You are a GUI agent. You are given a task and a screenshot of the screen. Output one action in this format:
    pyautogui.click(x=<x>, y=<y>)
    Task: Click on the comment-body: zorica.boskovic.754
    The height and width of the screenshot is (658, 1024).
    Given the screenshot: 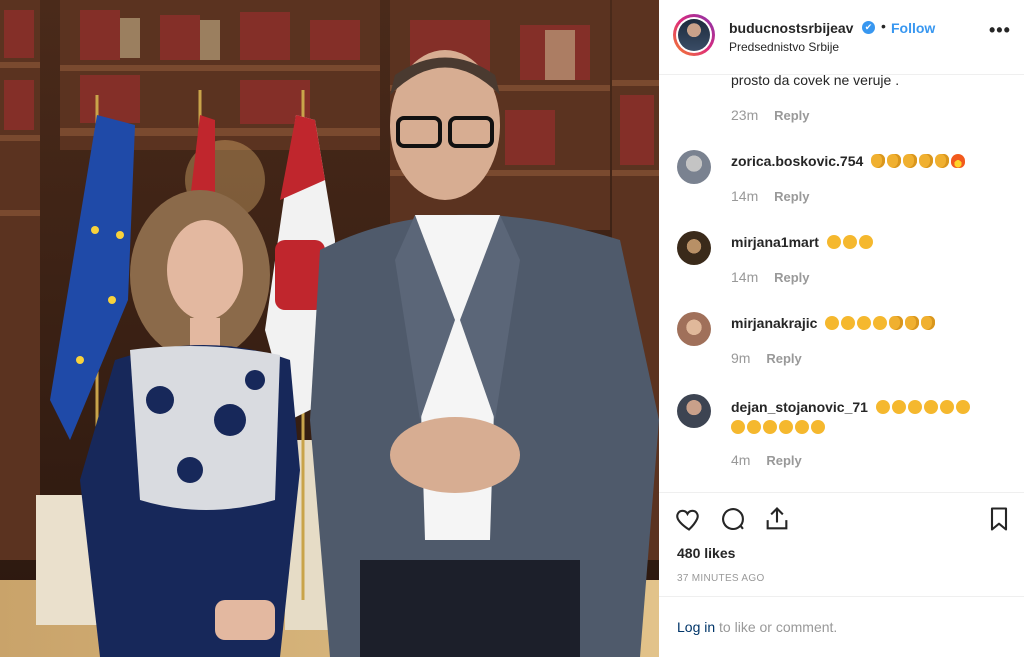 What is the action you would take?
    pyautogui.click(x=849, y=161)
    